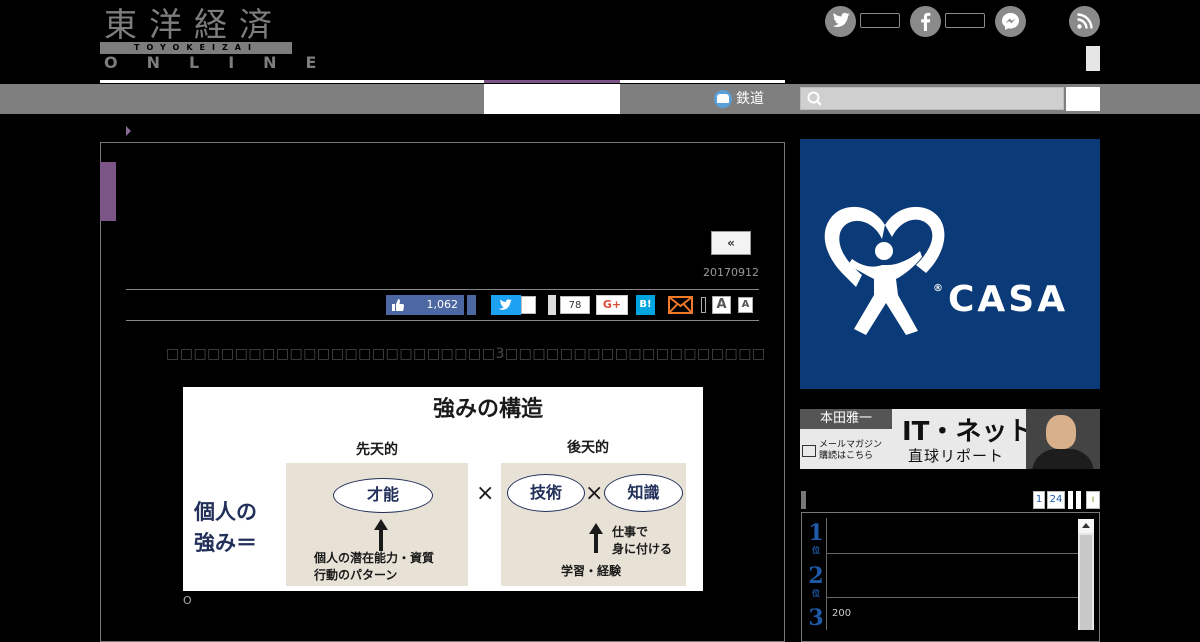  I want to click on nav-item-railway-label: 鉄道, so click(750, 99).